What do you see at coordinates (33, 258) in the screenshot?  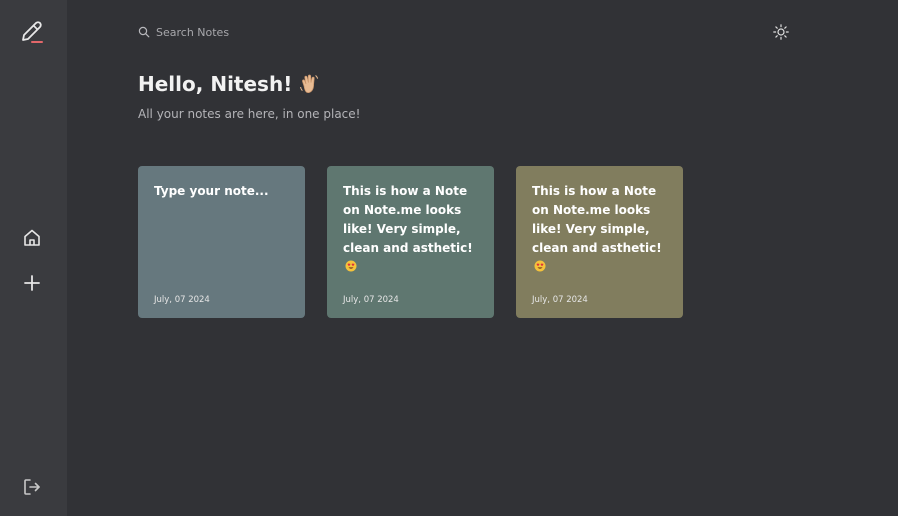 I see `sidebar` at bounding box center [33, 258].